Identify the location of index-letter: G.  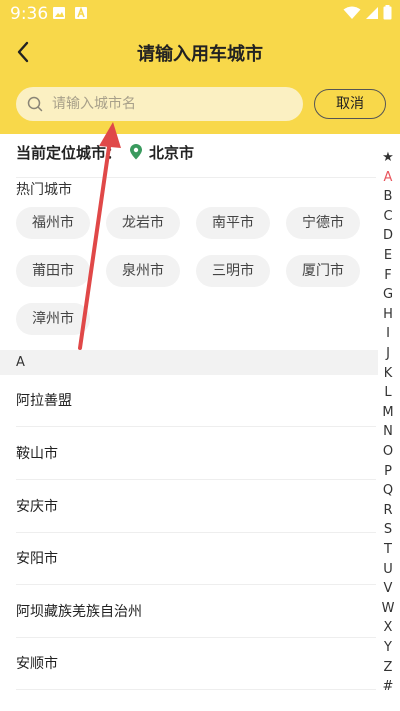
(388, 294).